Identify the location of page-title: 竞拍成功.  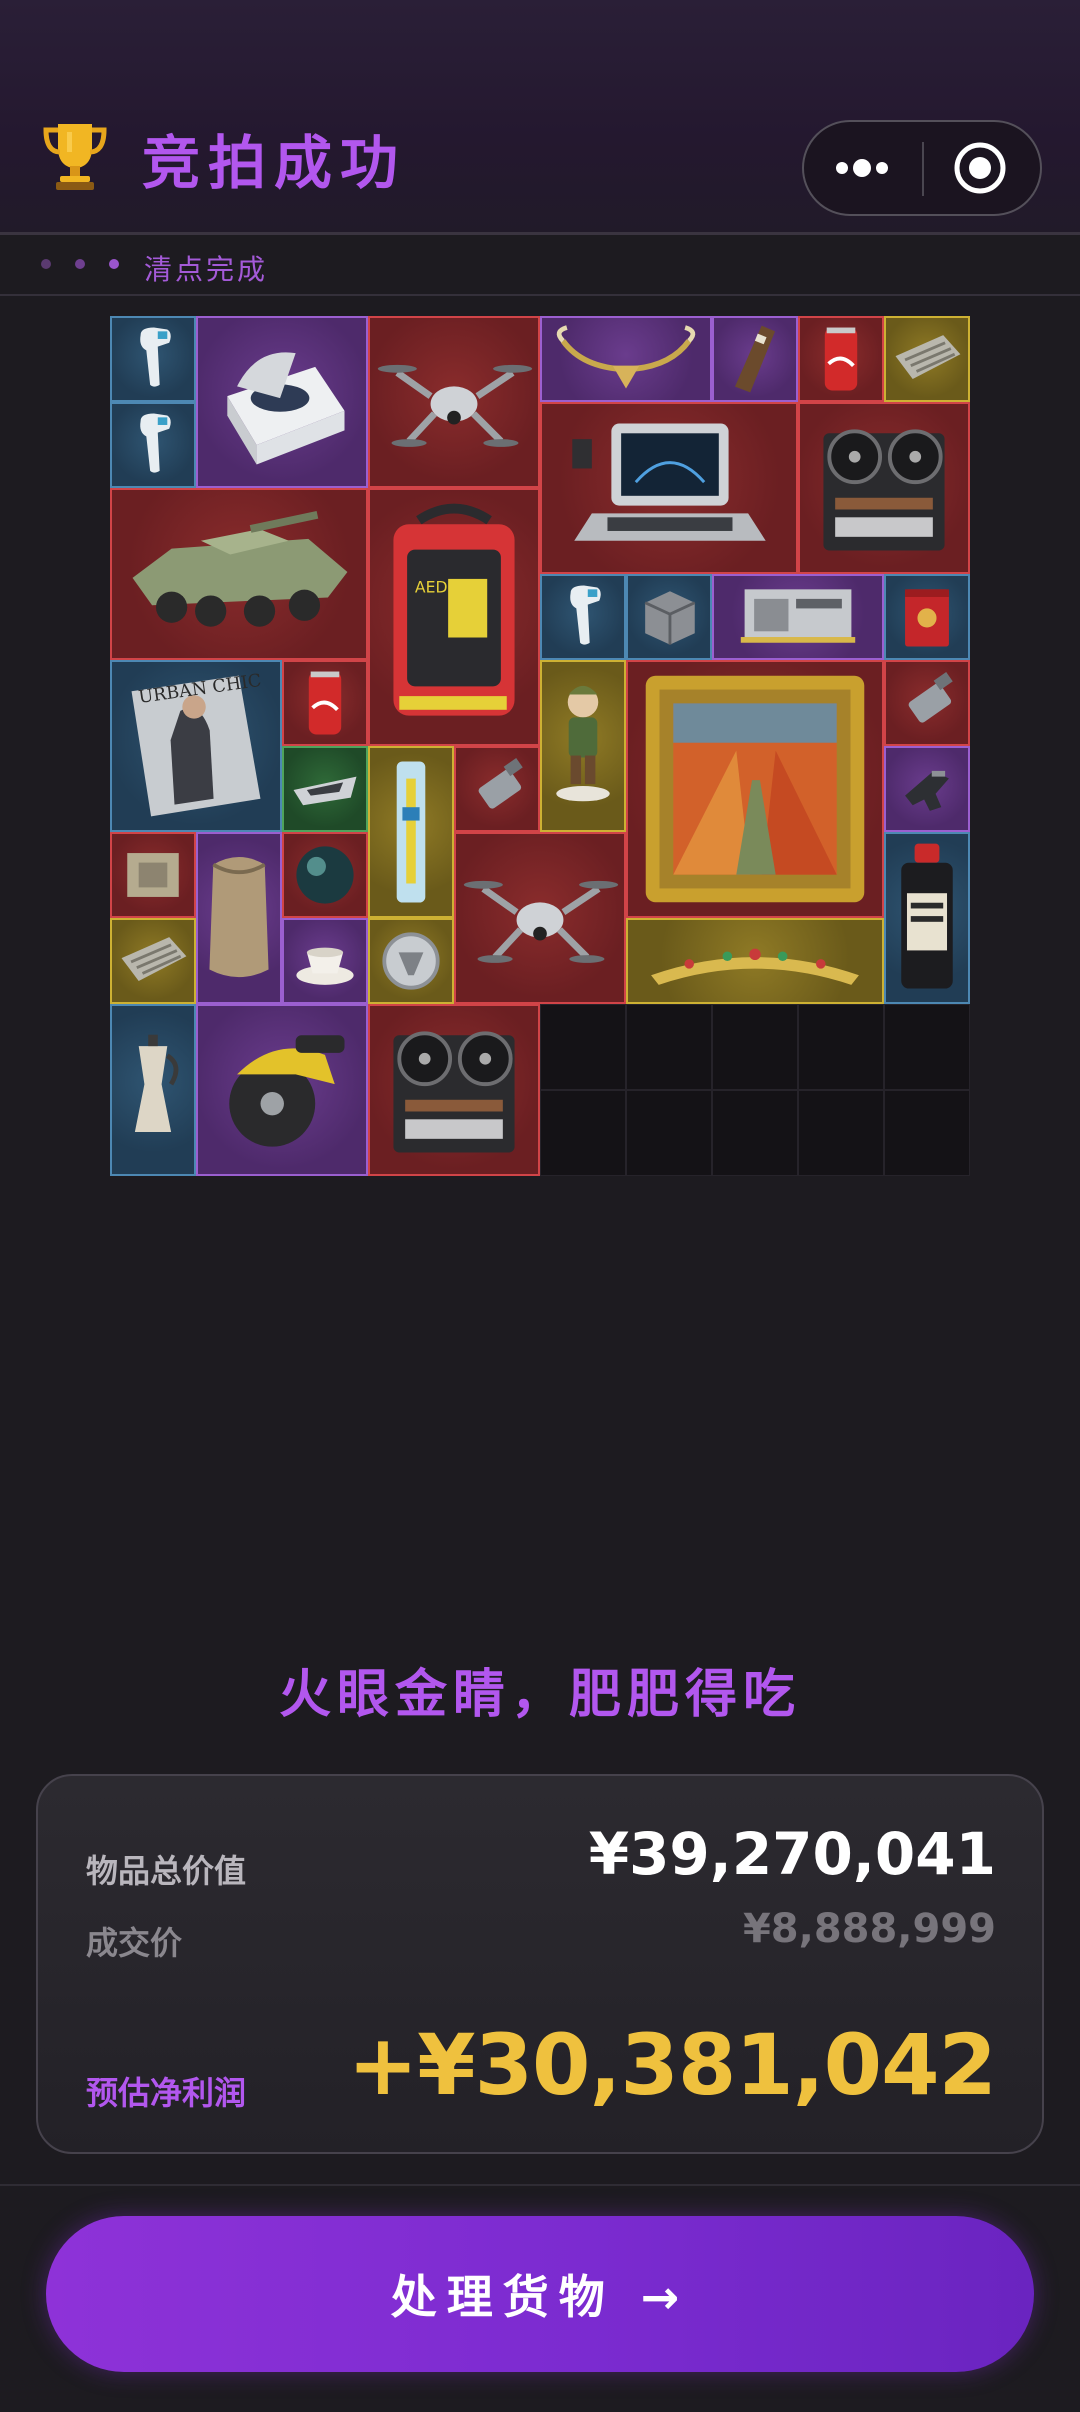
(274, 163).